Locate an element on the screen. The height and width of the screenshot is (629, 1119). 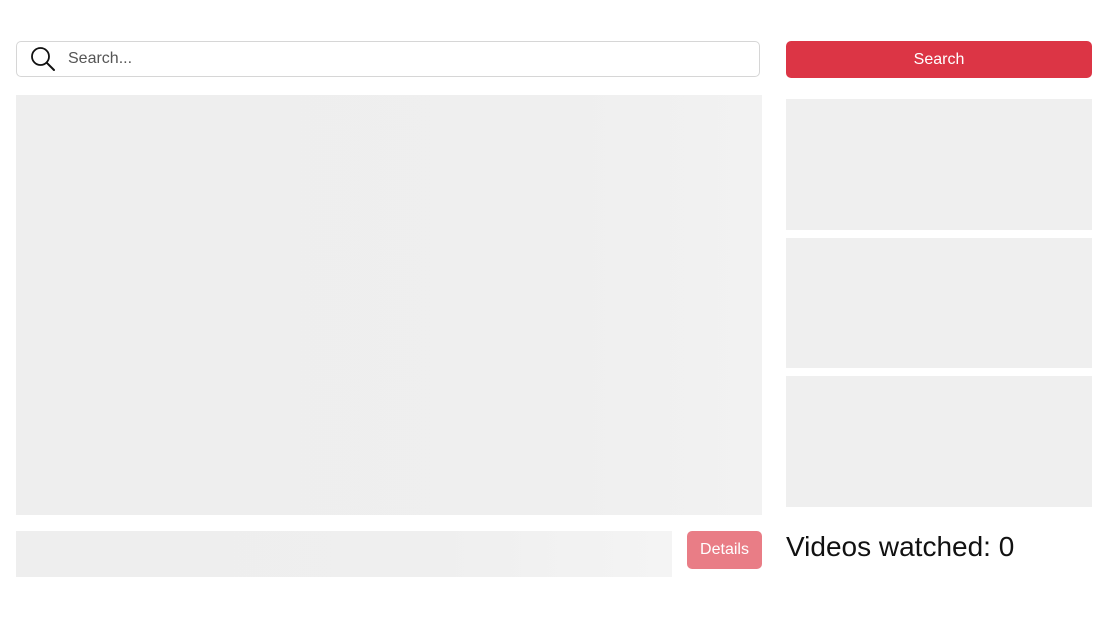
search-bar is located at coordinates (388, 59).